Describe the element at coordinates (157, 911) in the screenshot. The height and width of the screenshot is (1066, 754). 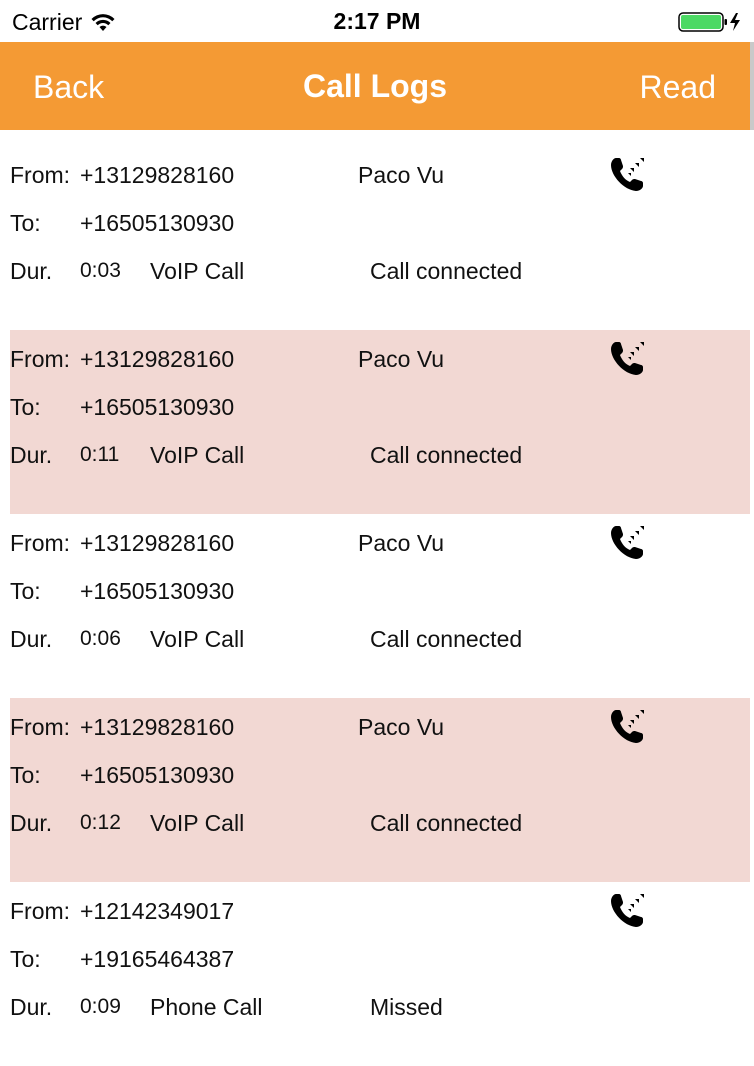
I see `from-number: +12142349017` at that location.